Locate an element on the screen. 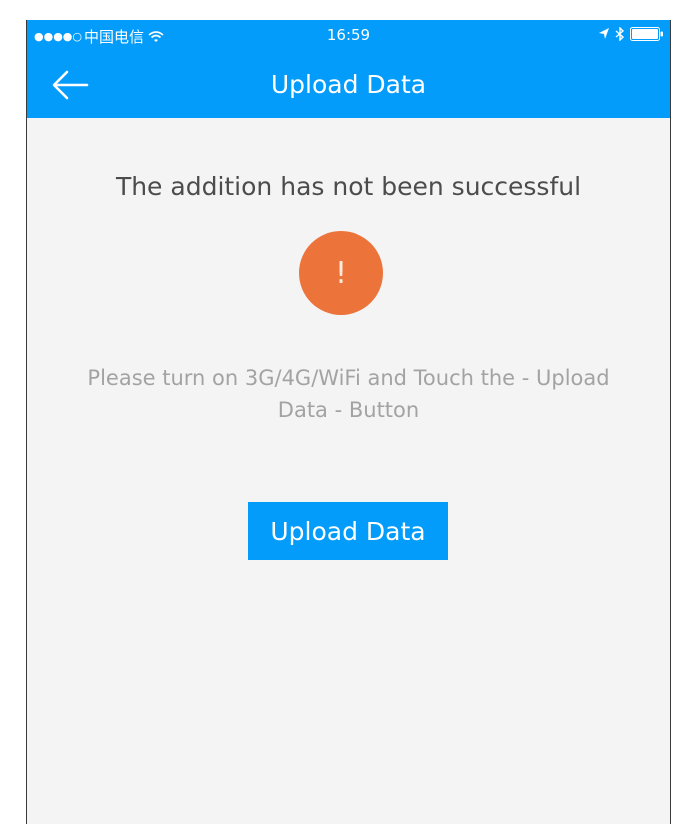 The image size is (687, 824). status-bar: ●●●●○ 中国电信 16:59 is located at coordinates (348, 37).